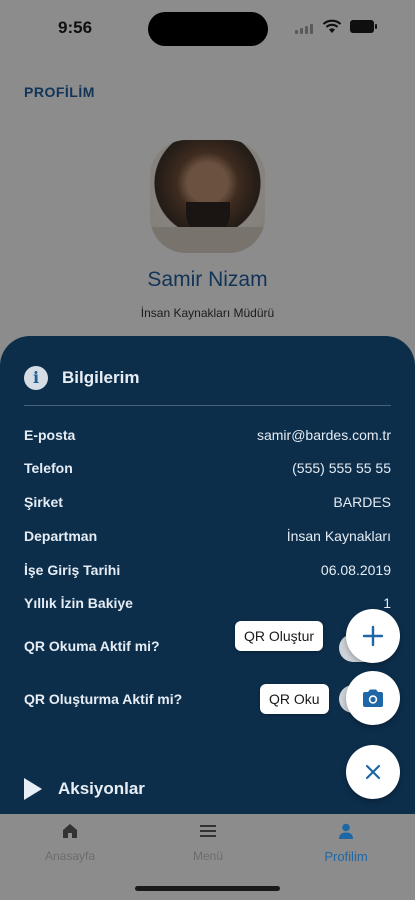 The width and height of the screenshot is (415, 900). What do you see at coordinates (101, 788) in the screenshot?
I see `actions-section-title: Aksiyonlar` at bounding box center [101, 788].